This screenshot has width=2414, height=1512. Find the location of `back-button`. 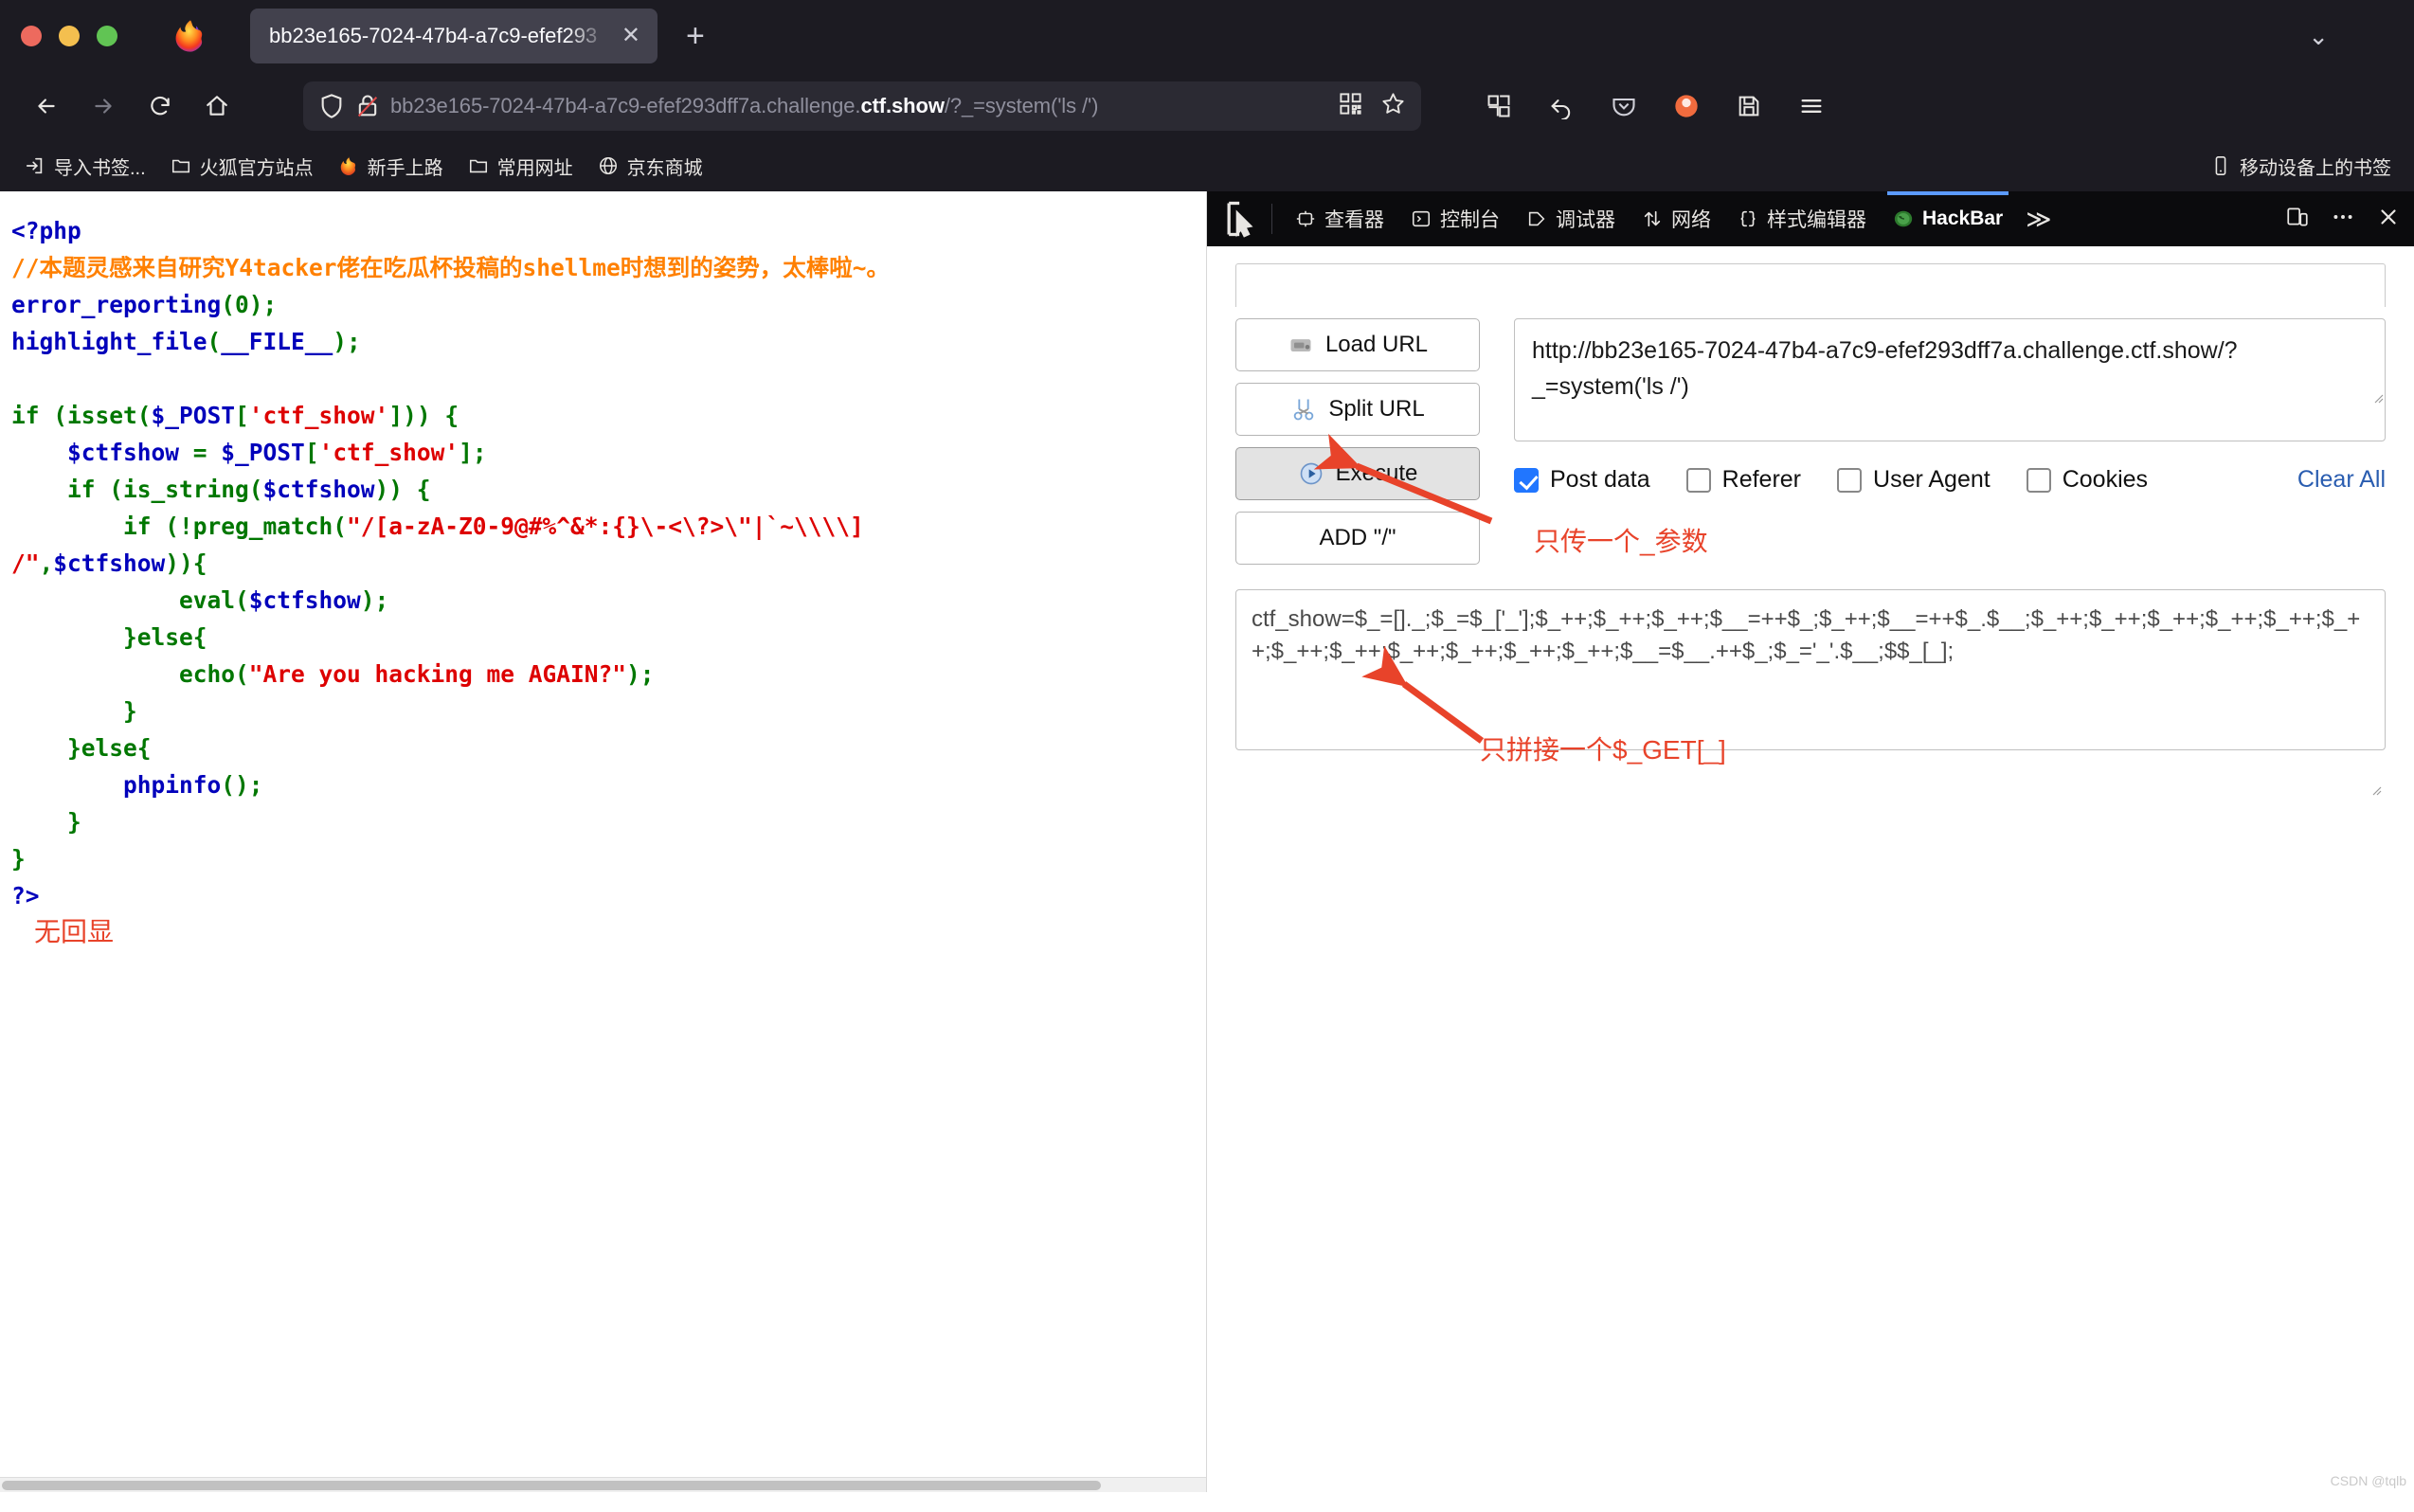

back-button is located at coordinates (47, 106).